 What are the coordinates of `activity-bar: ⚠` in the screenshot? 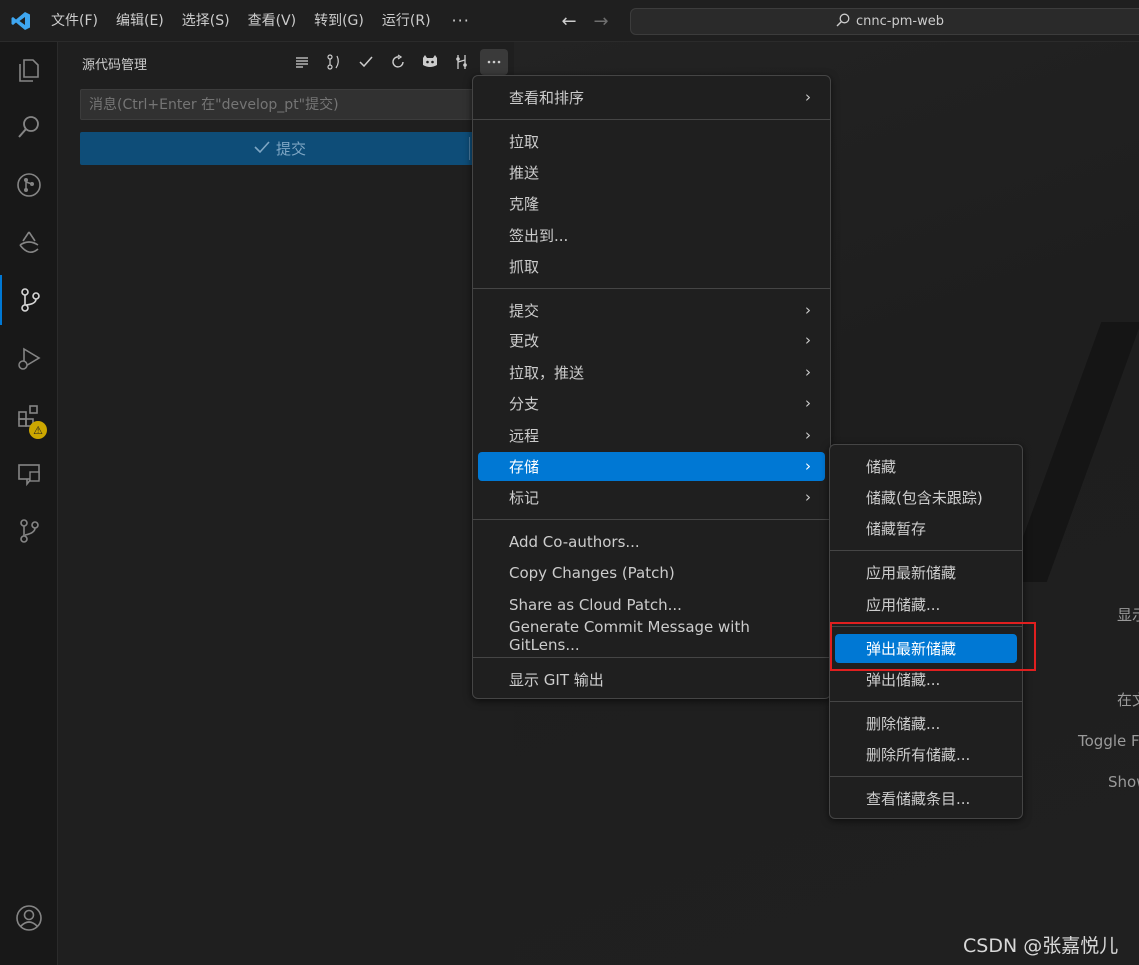 It's located at (29, 503).